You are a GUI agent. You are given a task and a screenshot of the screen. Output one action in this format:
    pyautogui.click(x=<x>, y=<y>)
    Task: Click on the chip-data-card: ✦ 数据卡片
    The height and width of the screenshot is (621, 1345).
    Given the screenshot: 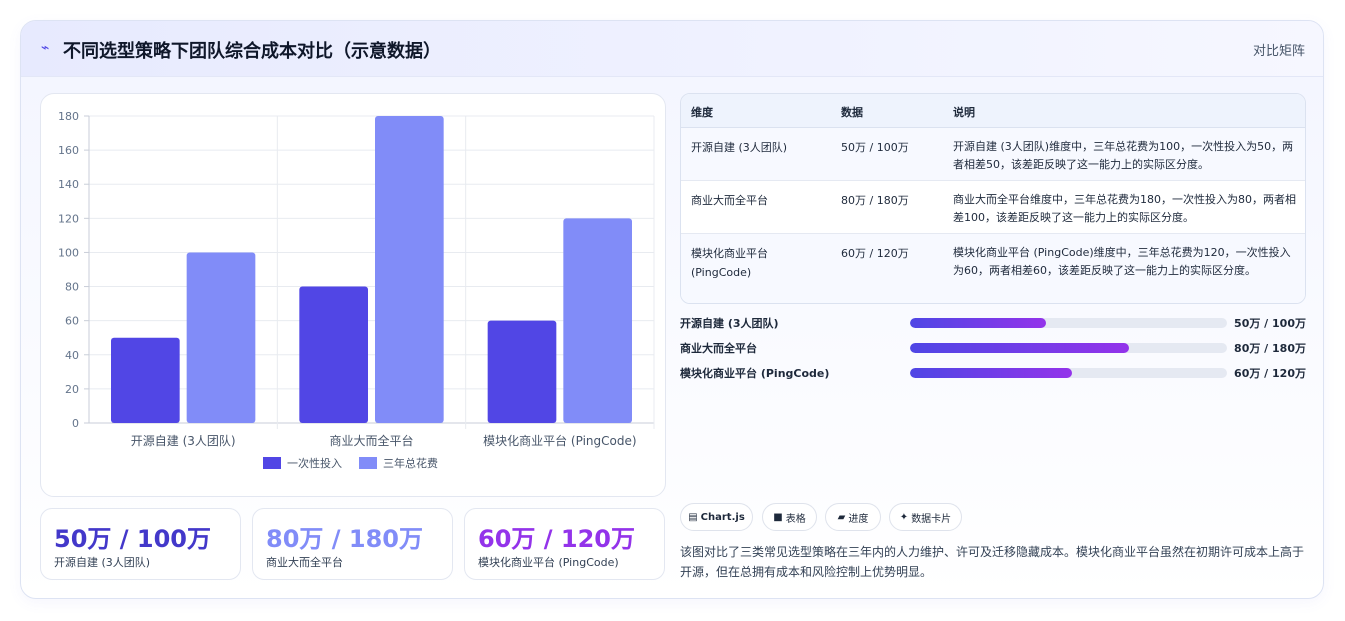 What is the action you would take?
    pyautogui.click(x=925, y=517)
    